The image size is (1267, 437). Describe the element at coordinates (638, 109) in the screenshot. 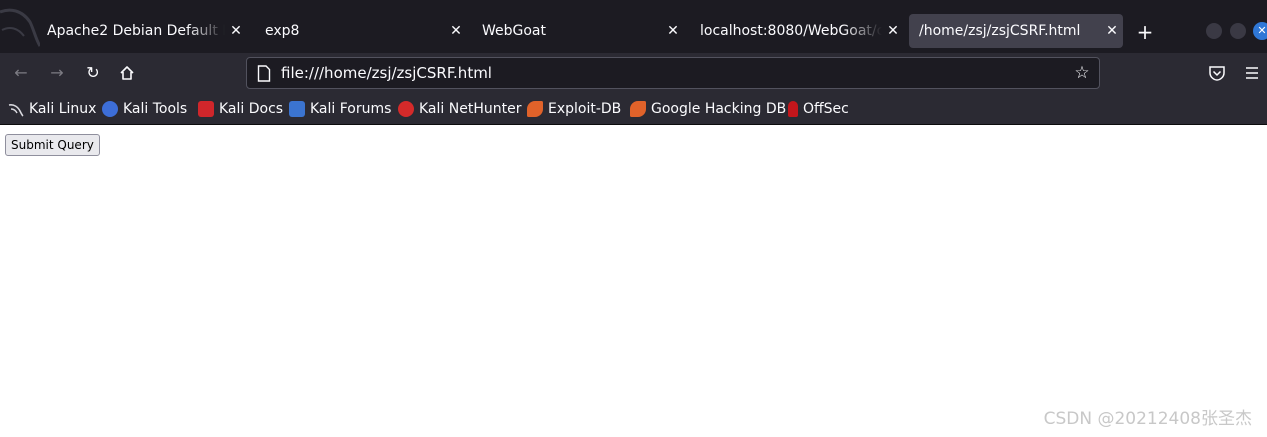

I see `ghdb-icon` at that location.